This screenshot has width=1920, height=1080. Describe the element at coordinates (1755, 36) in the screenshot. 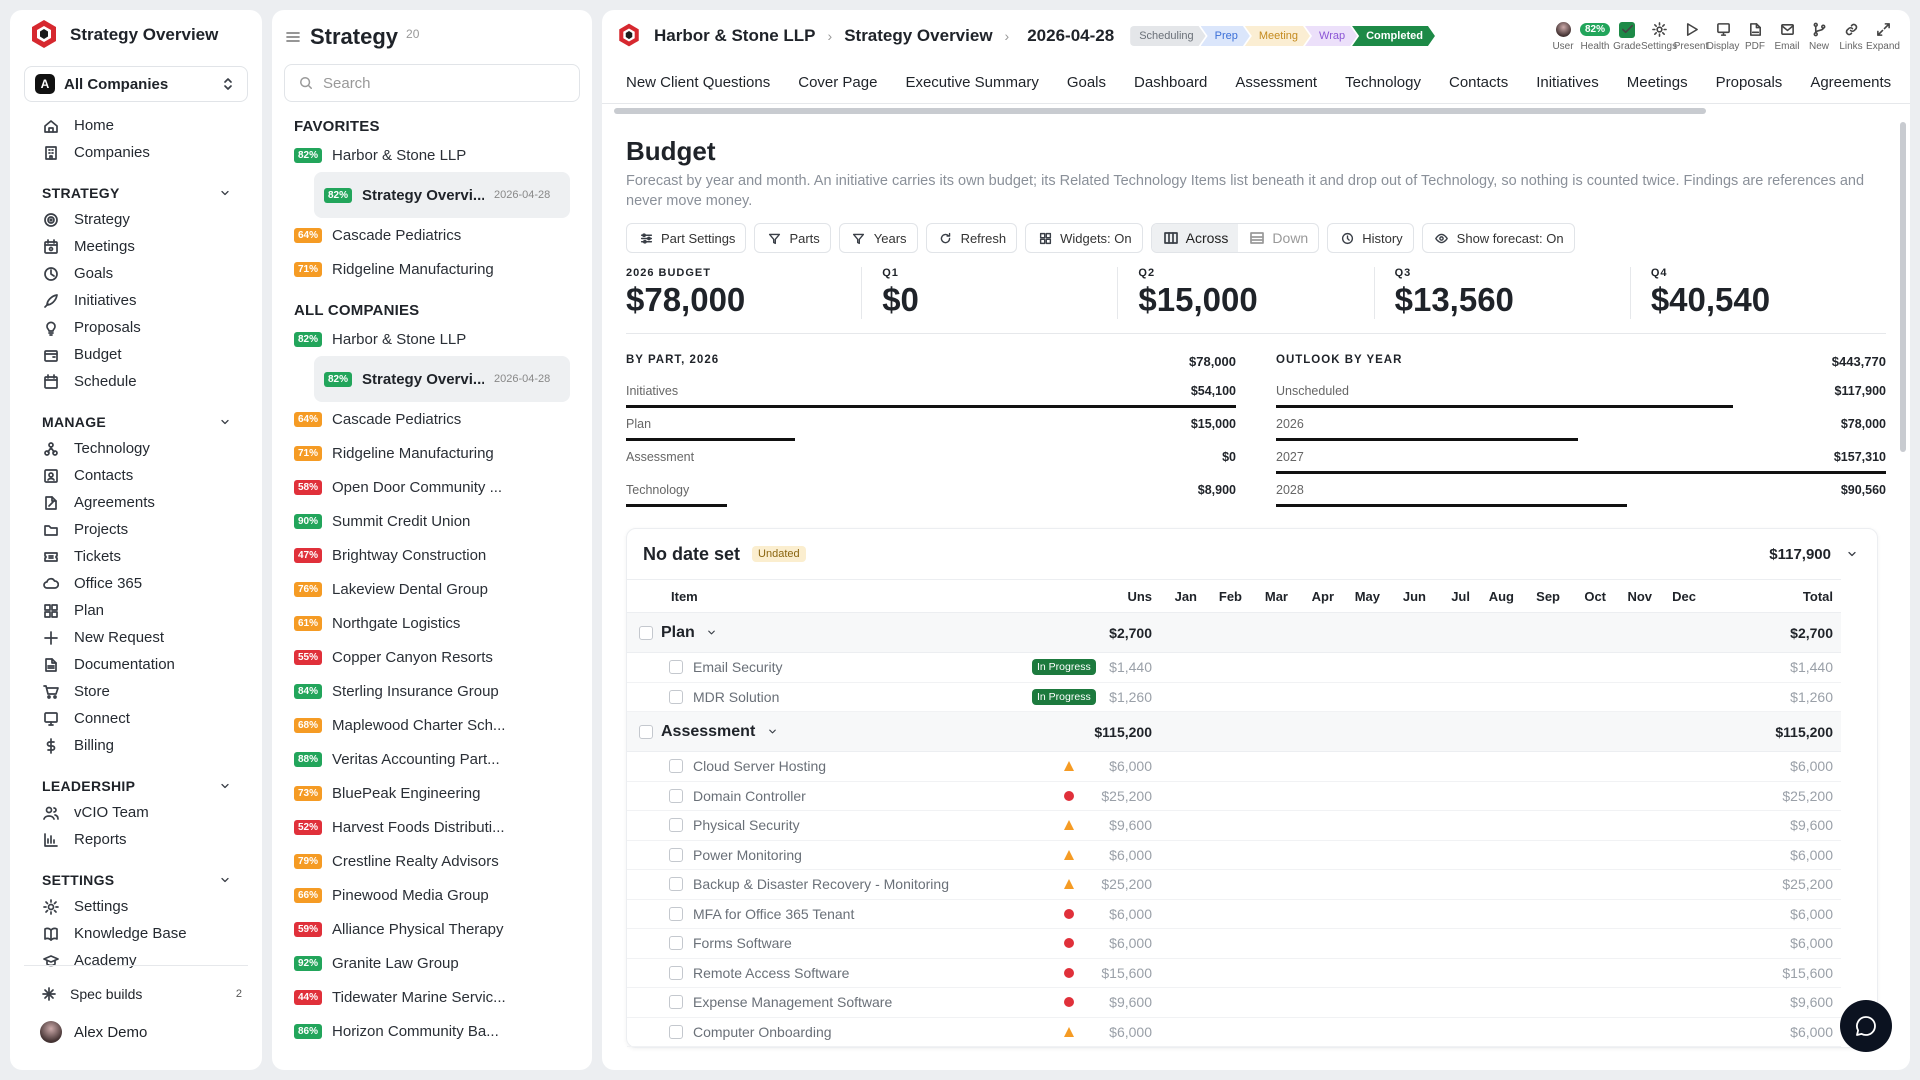

I see `toolbar-pdf-button: PDF` at that location.